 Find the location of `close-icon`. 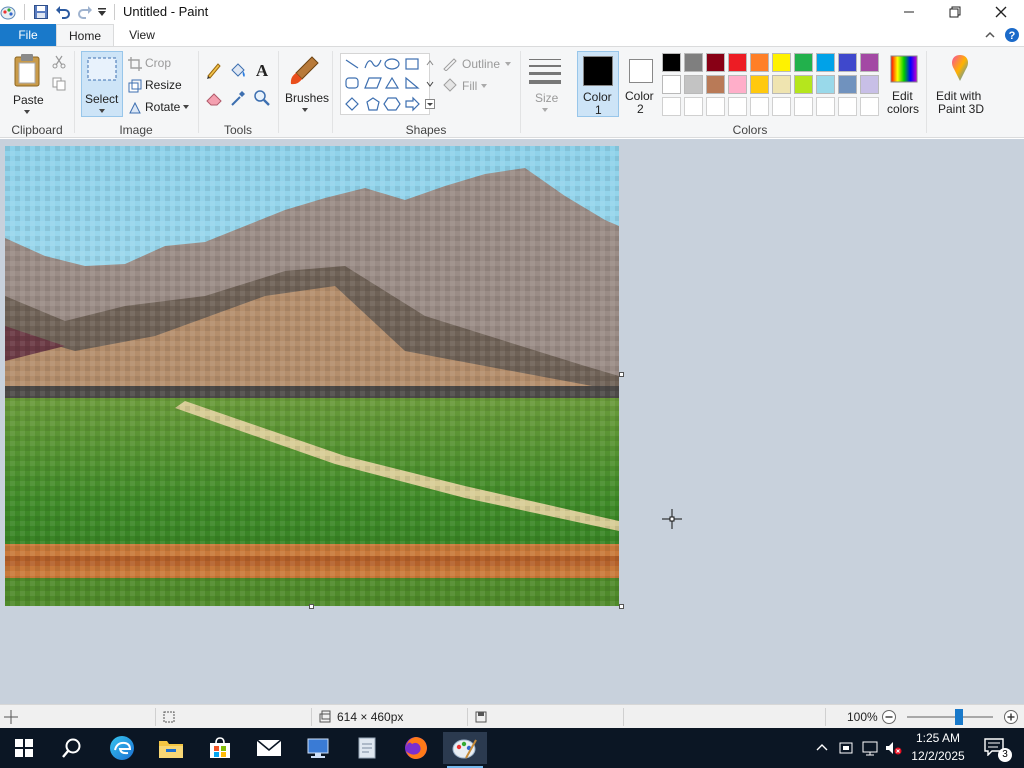

close-icon is located at coordinates (1001, 12).